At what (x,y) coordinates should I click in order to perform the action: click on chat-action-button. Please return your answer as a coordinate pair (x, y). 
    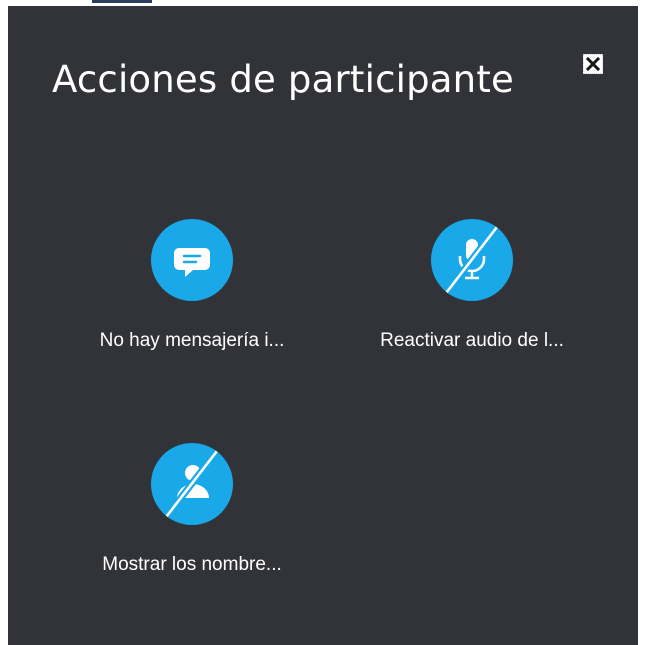
    Looking at the image, I should click on (192, 260).